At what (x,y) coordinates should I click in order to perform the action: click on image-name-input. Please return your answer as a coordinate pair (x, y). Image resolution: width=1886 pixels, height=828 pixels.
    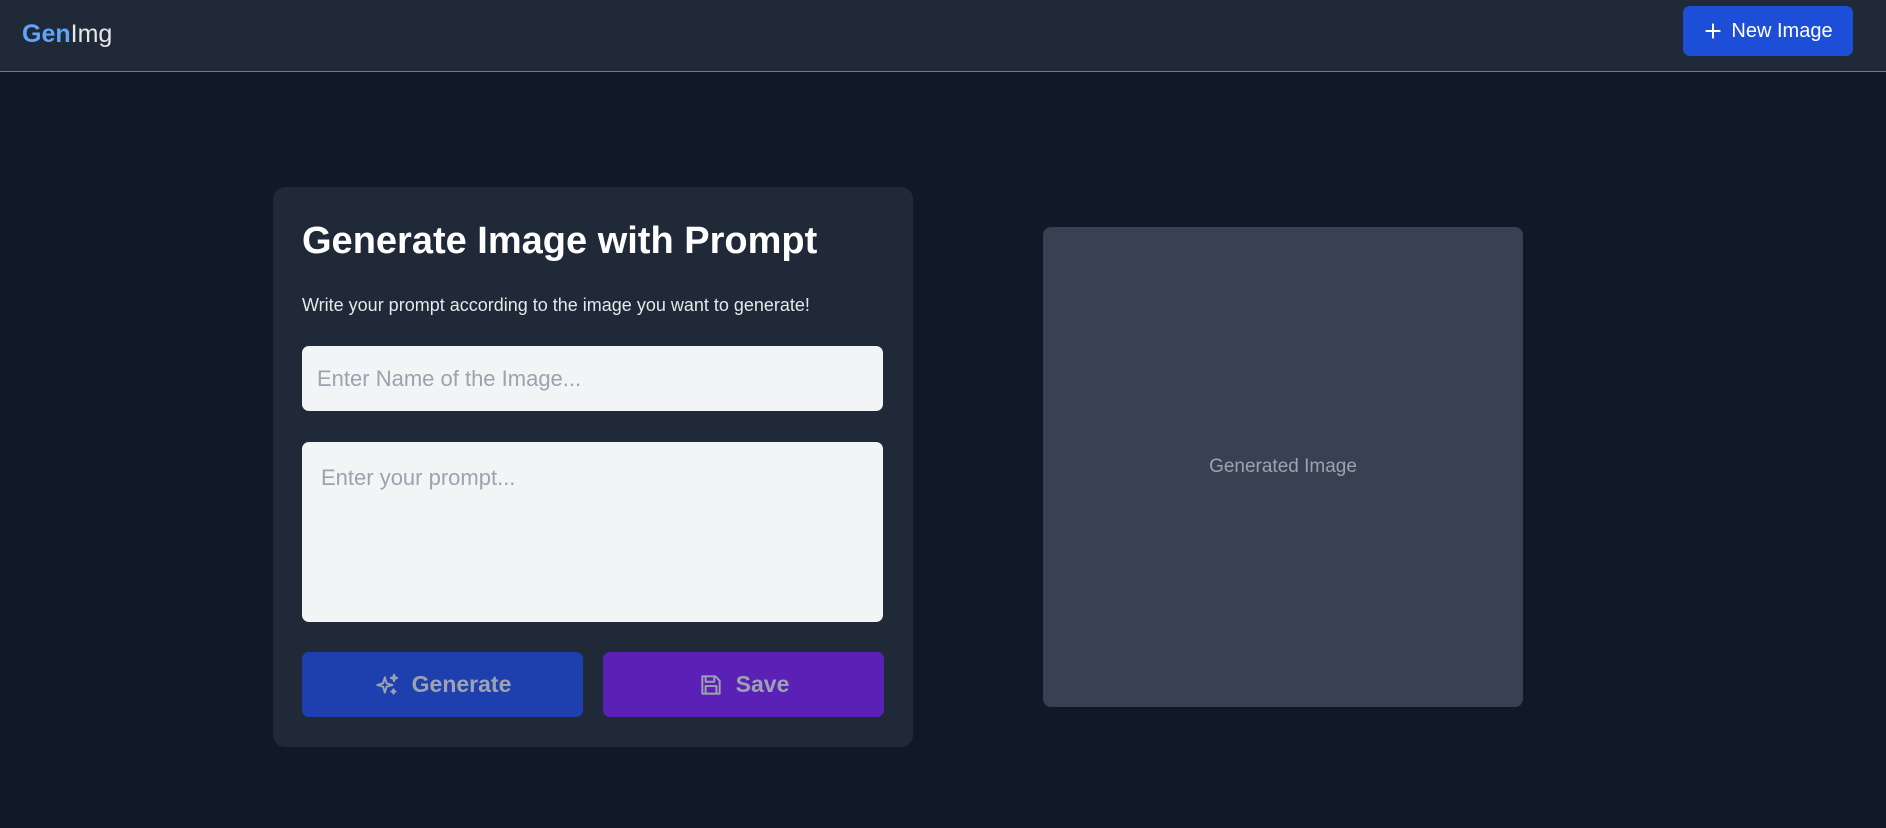
    Looking at the image, I should click on (592, 378).